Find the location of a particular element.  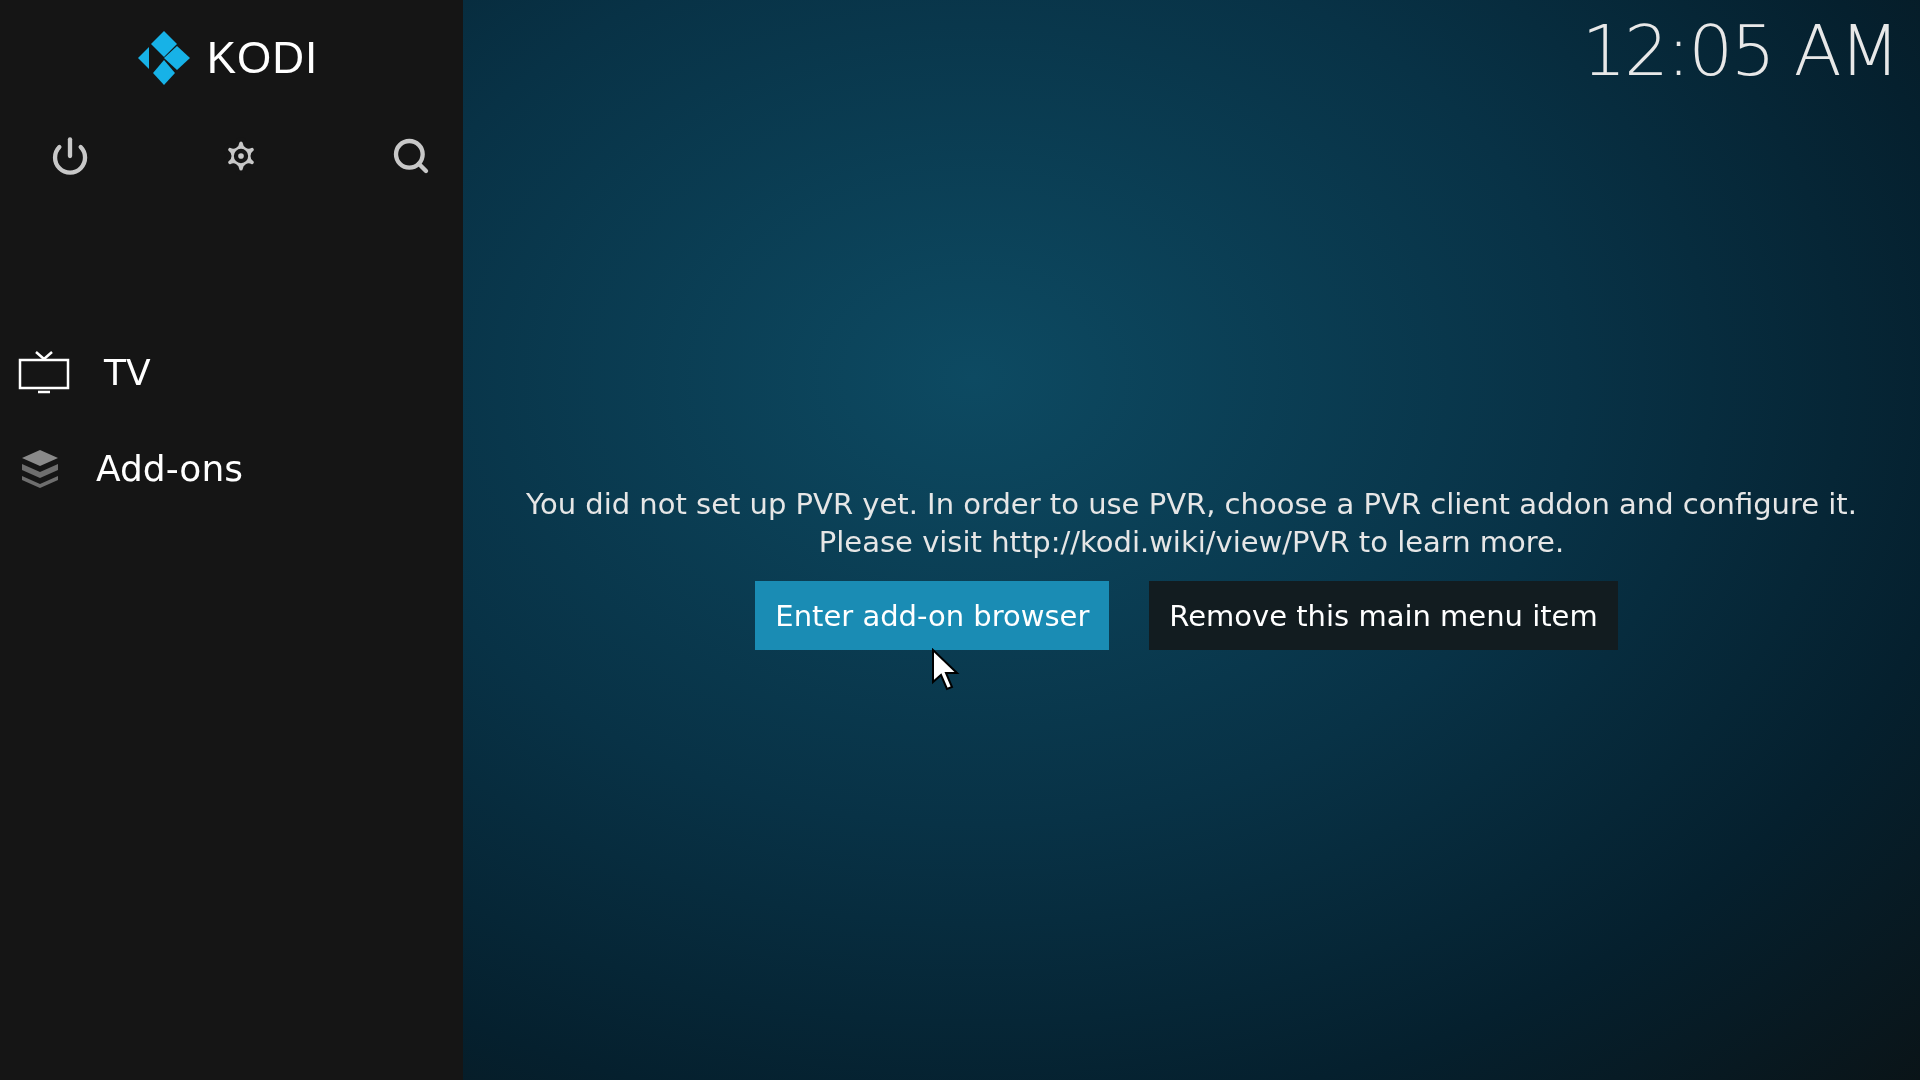

message-text: You did not set up PVR yet. In order to use PVR, choose a PVR client addon and configure it. is located at coordinates (1191, 504).